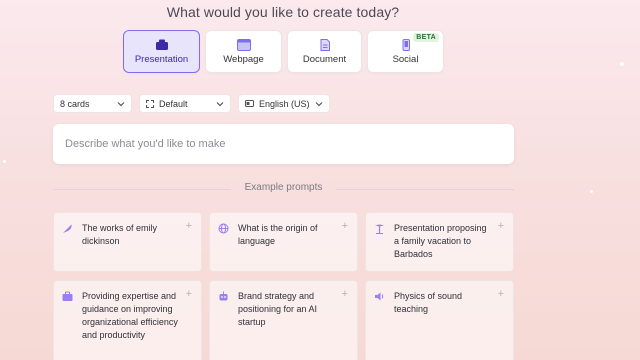  Describe the element at coordinates (405, 59) in the screenshot. I see `tab-label: Social` at that location.